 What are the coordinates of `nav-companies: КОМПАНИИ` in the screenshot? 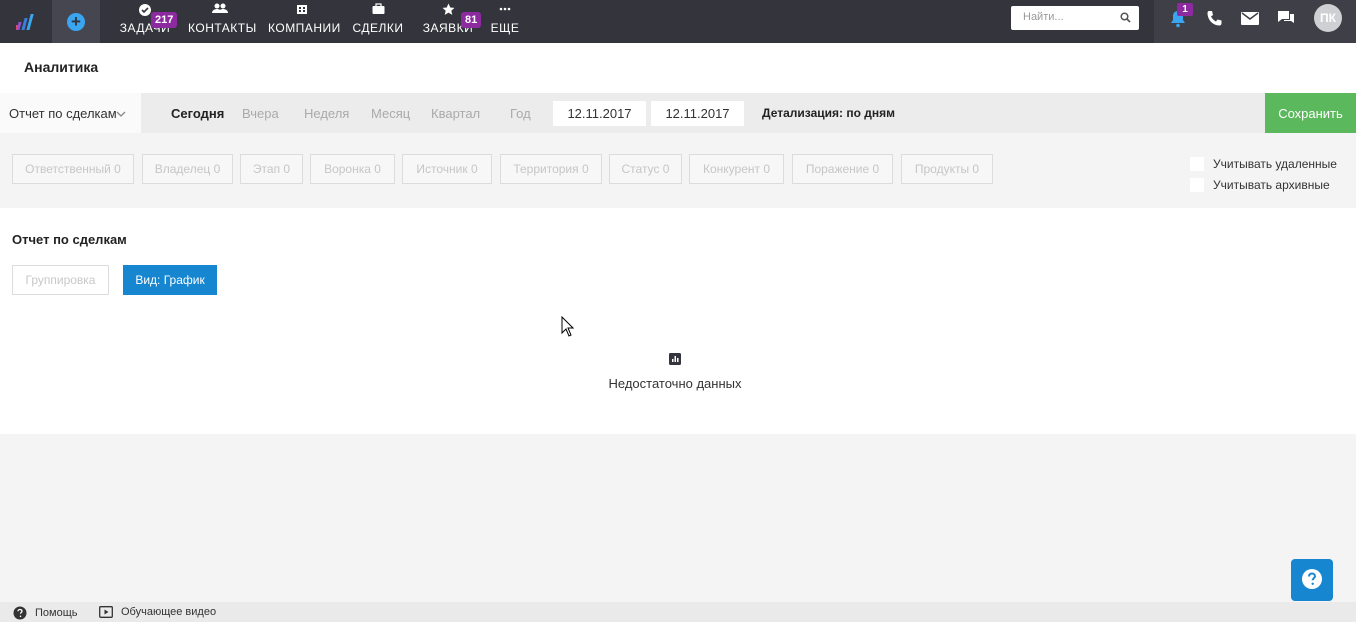 It's located at (304, 21).